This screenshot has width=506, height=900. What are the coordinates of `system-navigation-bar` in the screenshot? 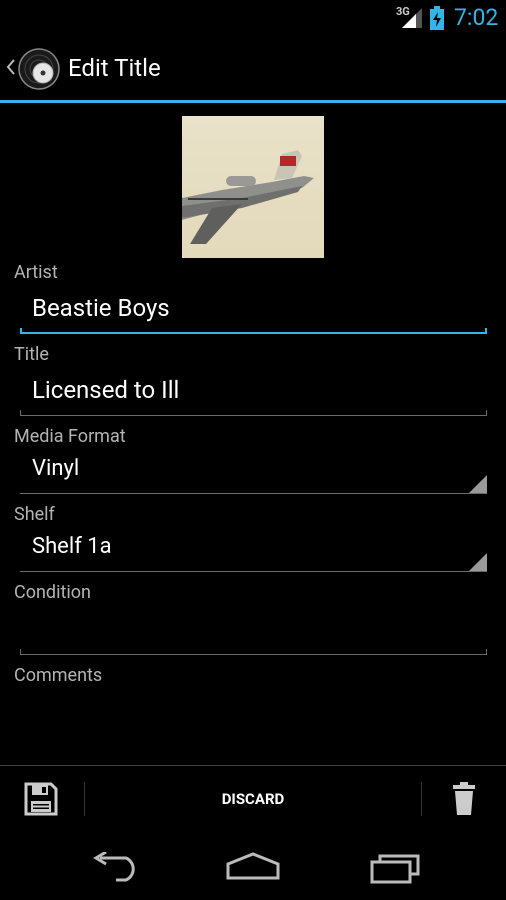 It's located at (253, 866).